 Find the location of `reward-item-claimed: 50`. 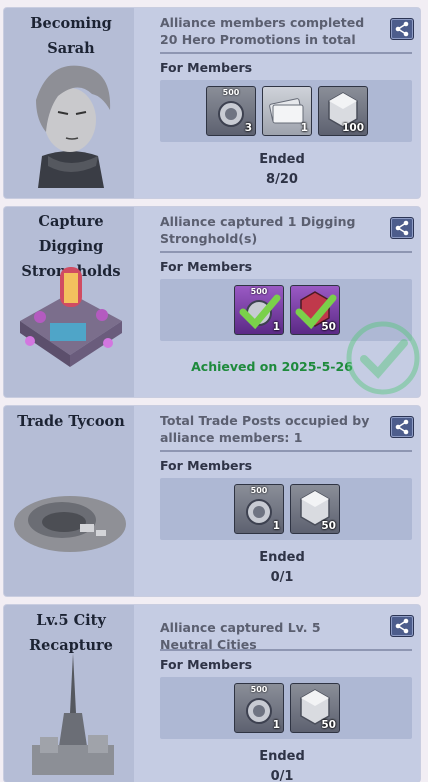

reward-item-claimed: 50 is located at coordinates (315, 310).